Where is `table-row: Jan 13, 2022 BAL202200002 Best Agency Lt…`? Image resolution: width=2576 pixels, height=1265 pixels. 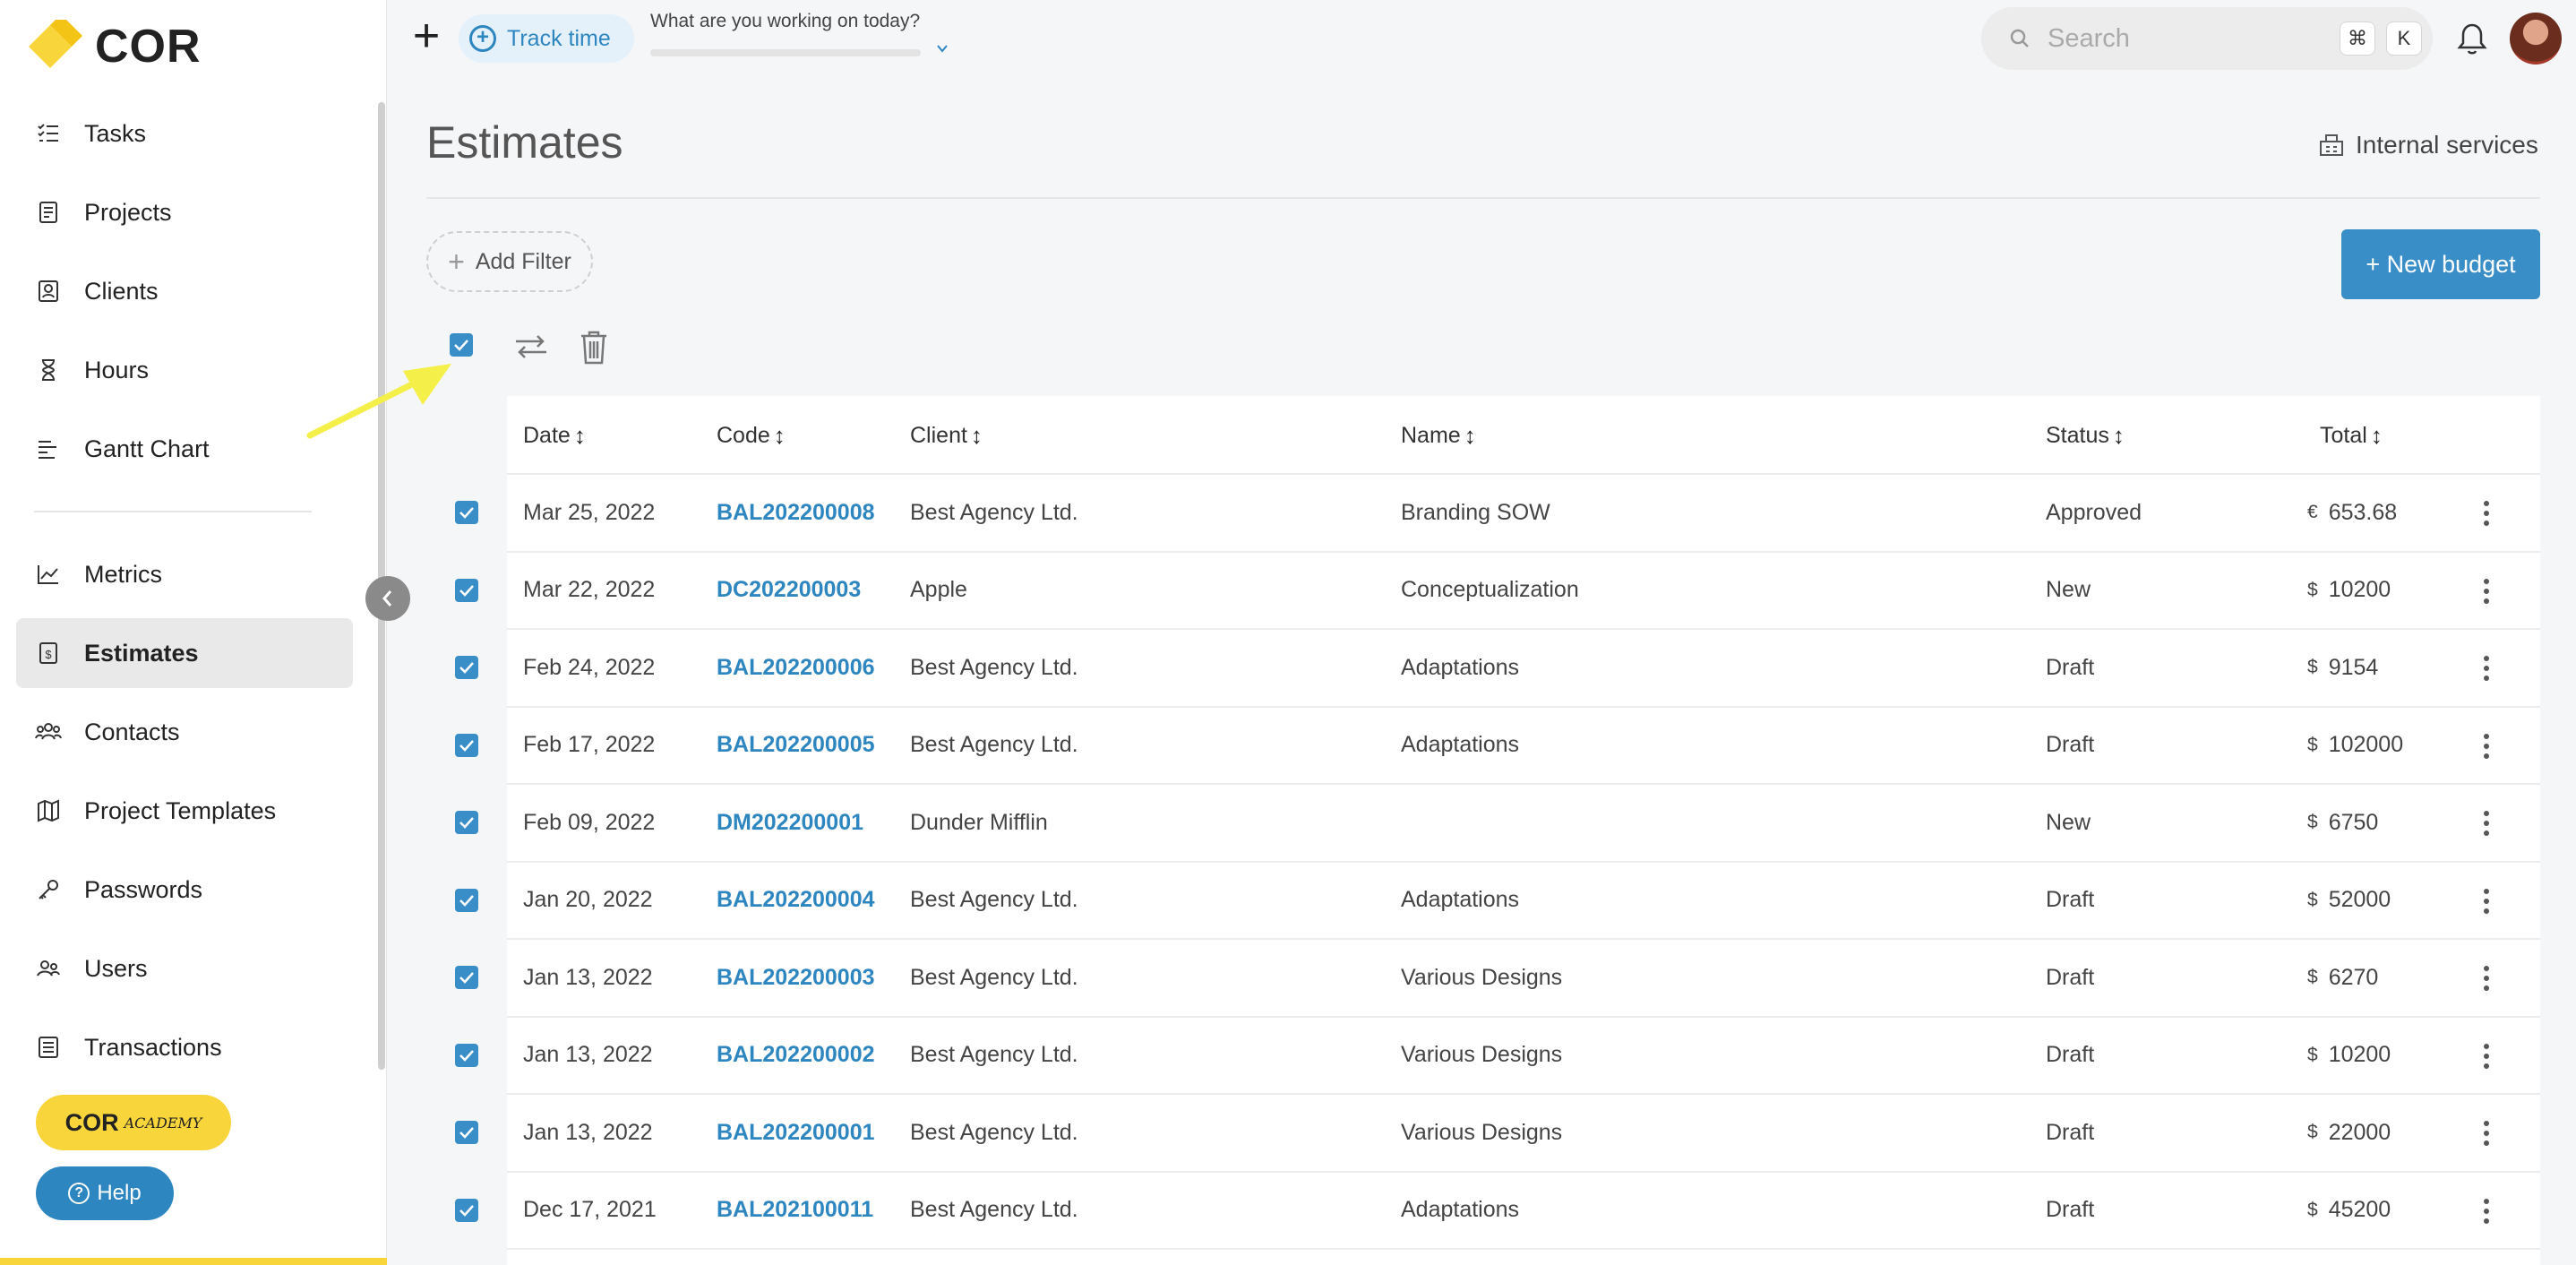
table-row: Jan 13, 2022 BAL202200002 Best Agency Lt… is located at coordinates (1497, 1056).